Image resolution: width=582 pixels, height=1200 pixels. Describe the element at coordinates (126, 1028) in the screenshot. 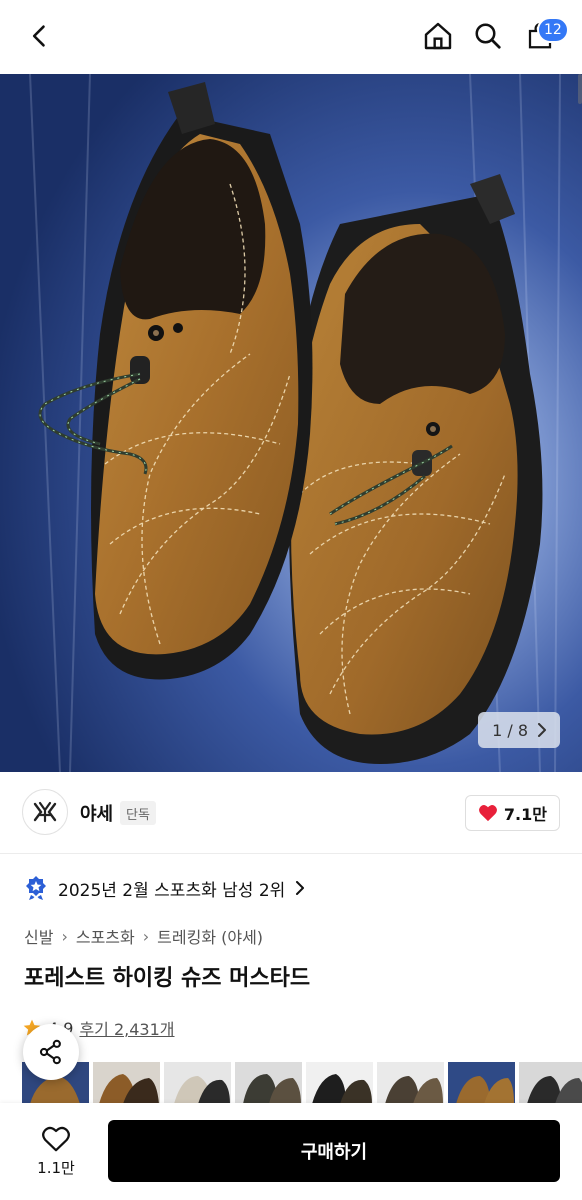

I see `review-count-link: 후기 2,431개` at that location.